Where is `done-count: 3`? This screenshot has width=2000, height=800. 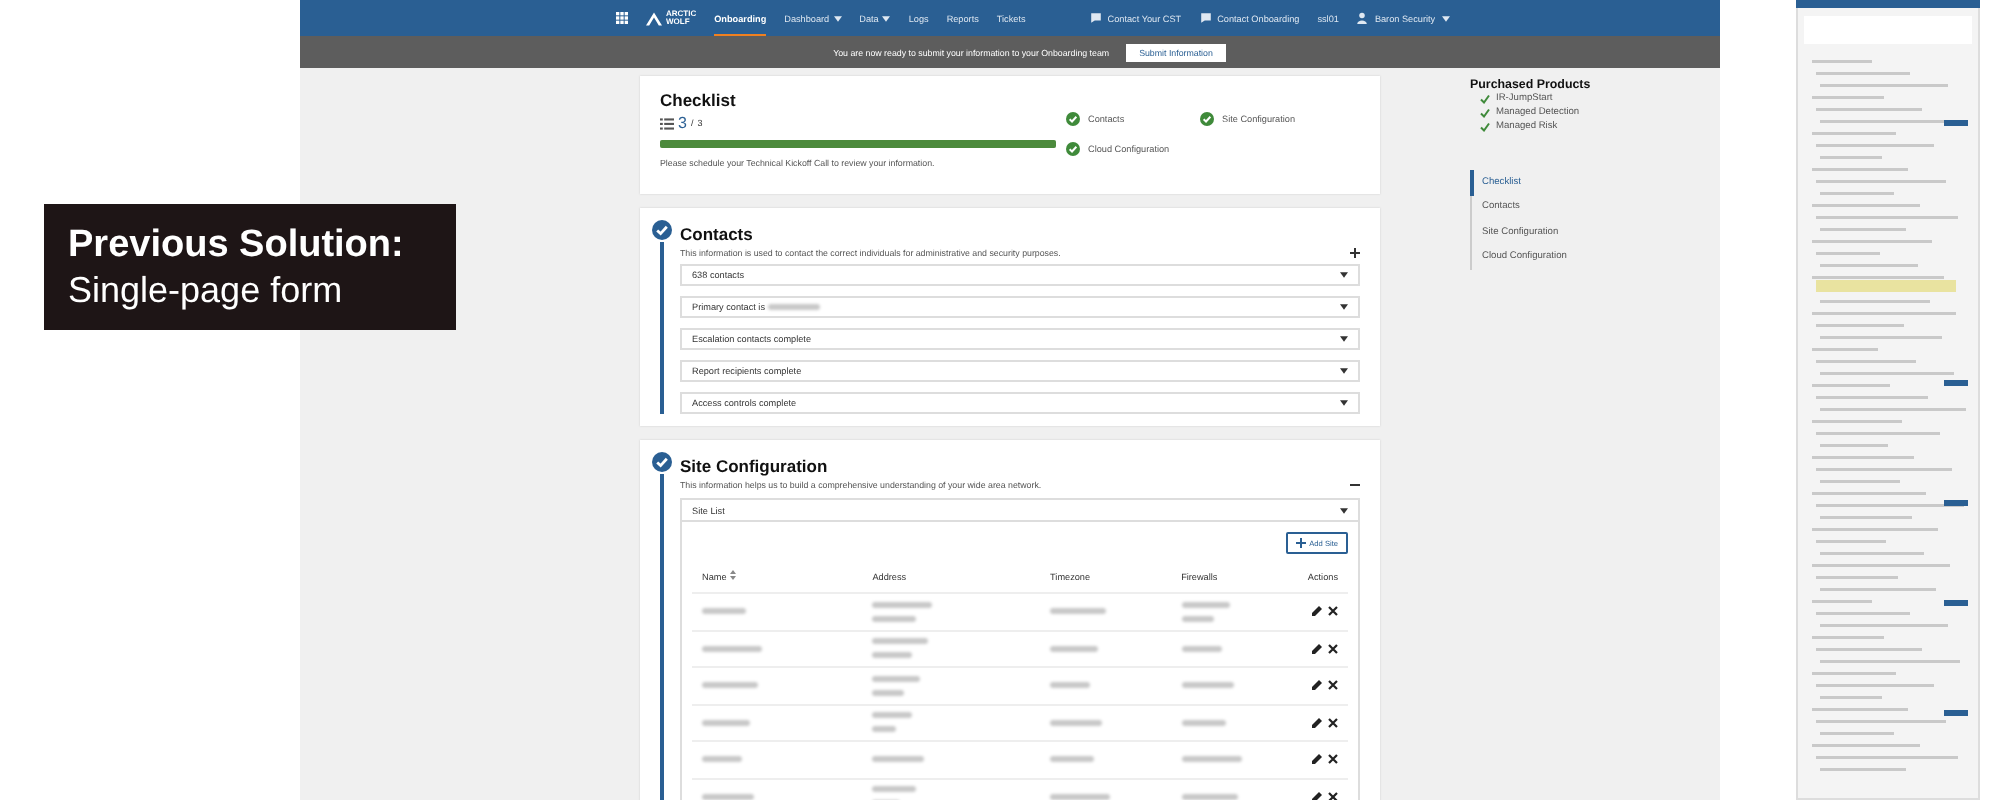
done-count: 3 is located at coordinates (682, 123).